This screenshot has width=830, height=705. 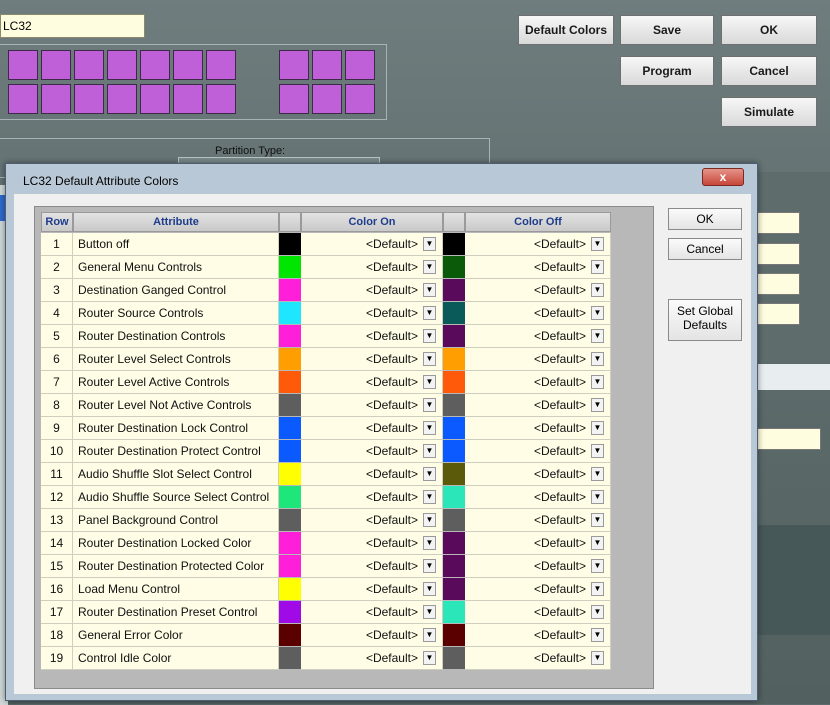 What do you see at coordinates (705, 320) in the screenshot?
I see `set-global-defaults-button: Set Global Defaults` at bounding box center [705, 320].